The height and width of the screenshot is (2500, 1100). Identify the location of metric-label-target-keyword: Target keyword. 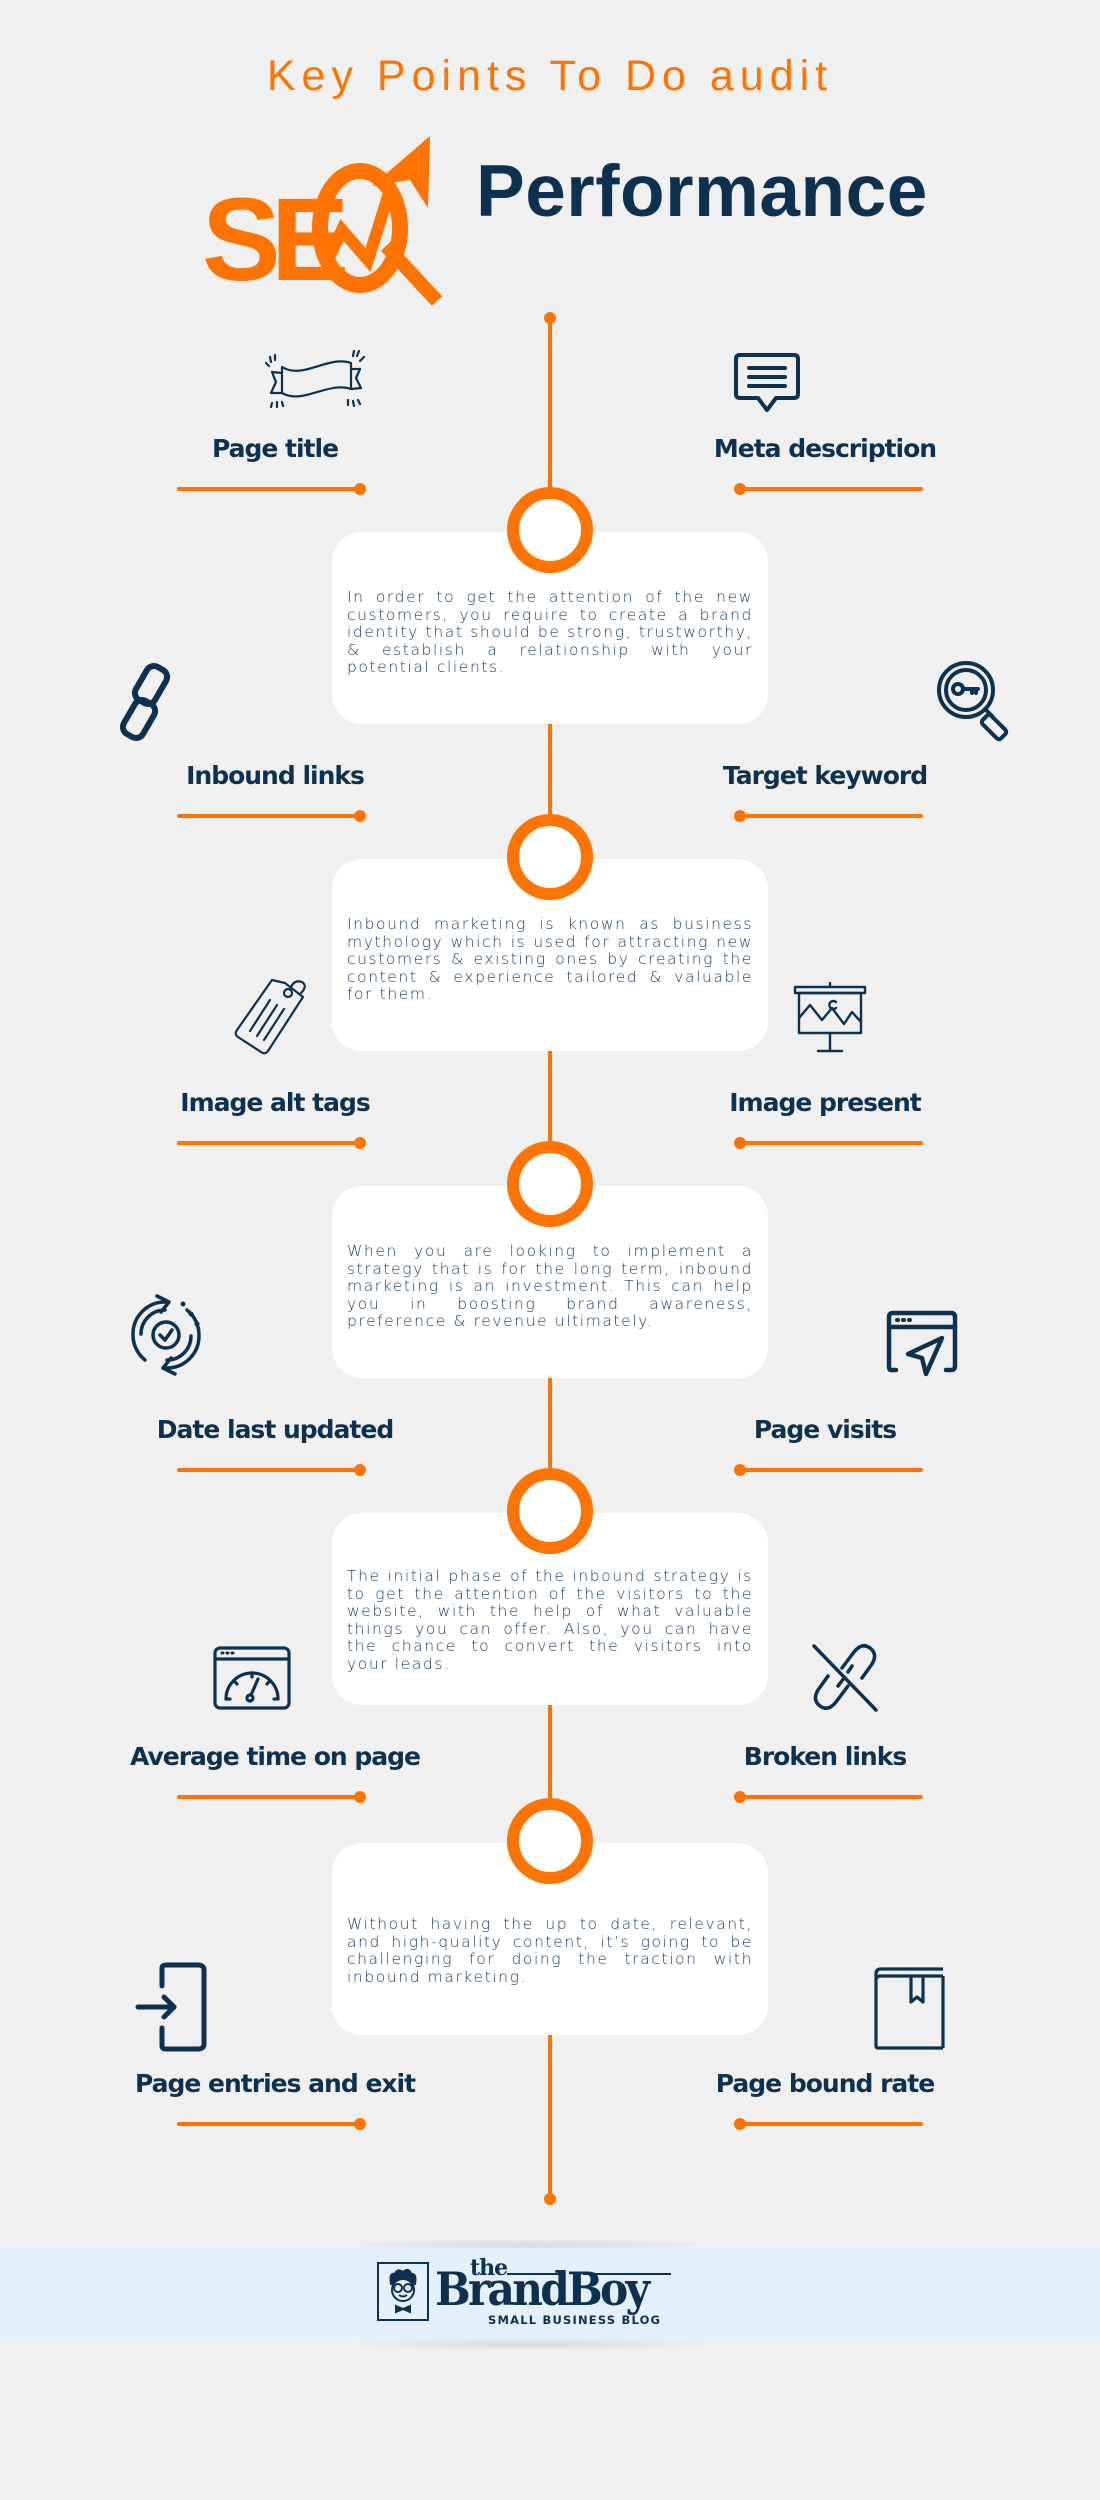
(825, 775).